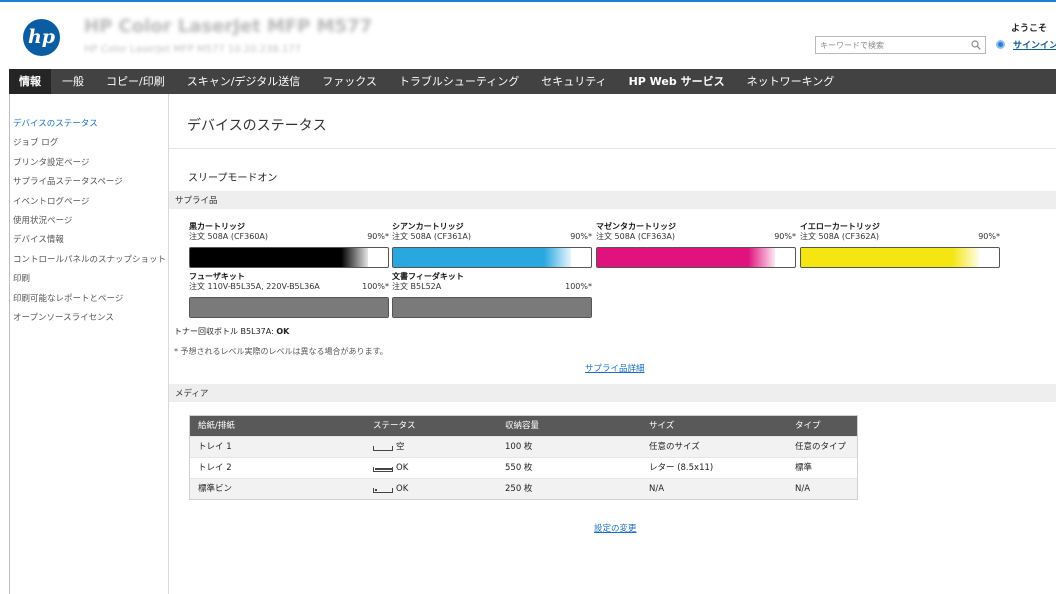 The width and height of the screenshot is (1056, 594). Describe the element at coordinates (492, 245) in the screenshot. I see `supply-item: シアンカートリッジ 注文 508A (CF361A) 90%*` at that location.